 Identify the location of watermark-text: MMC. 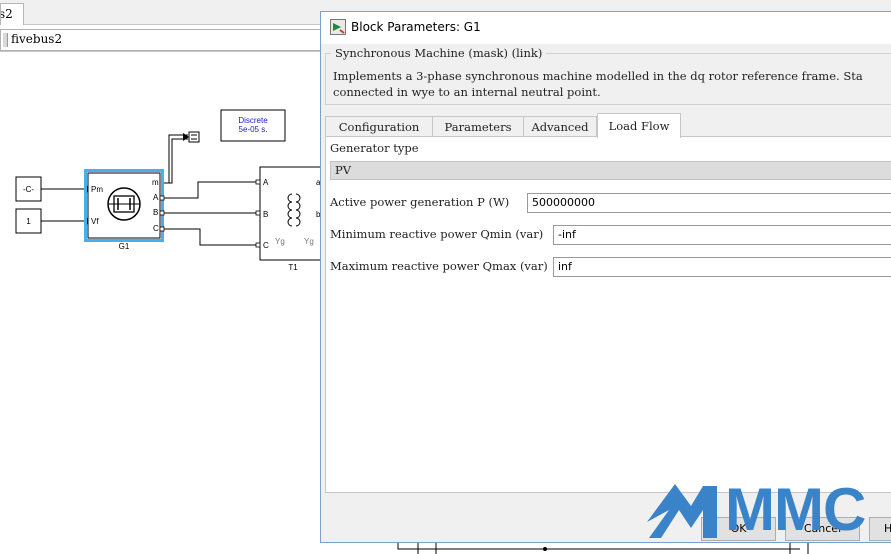
(795, 509).